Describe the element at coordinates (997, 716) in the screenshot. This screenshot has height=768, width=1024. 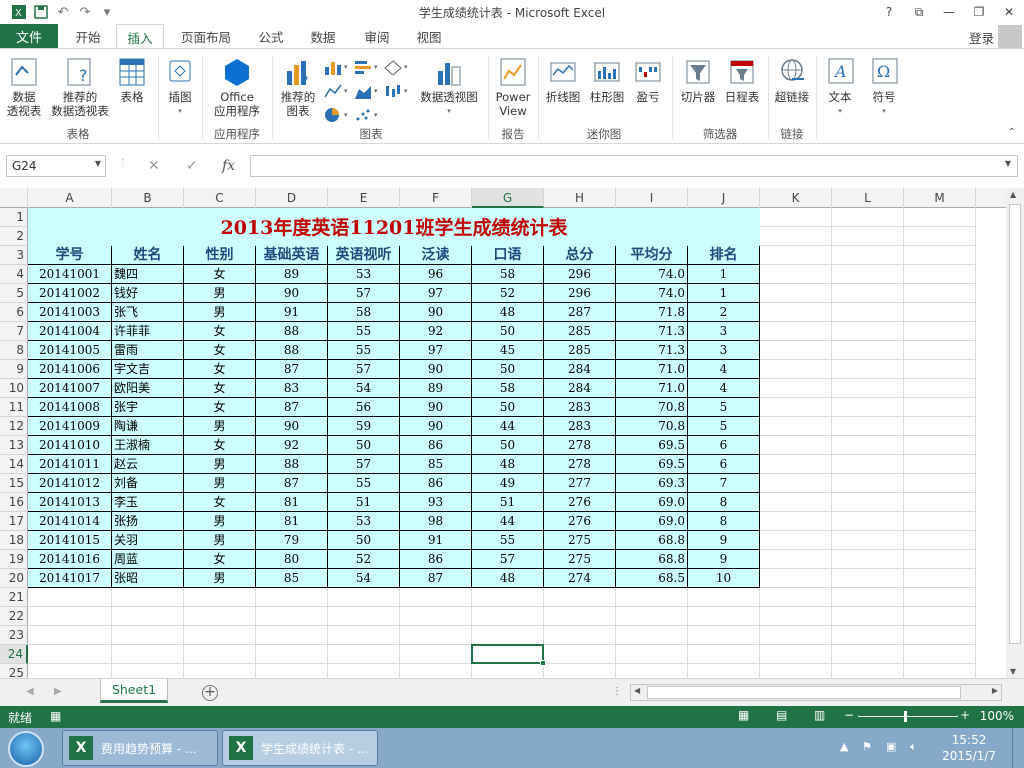
I see `zoom-level: 100%` at that location.